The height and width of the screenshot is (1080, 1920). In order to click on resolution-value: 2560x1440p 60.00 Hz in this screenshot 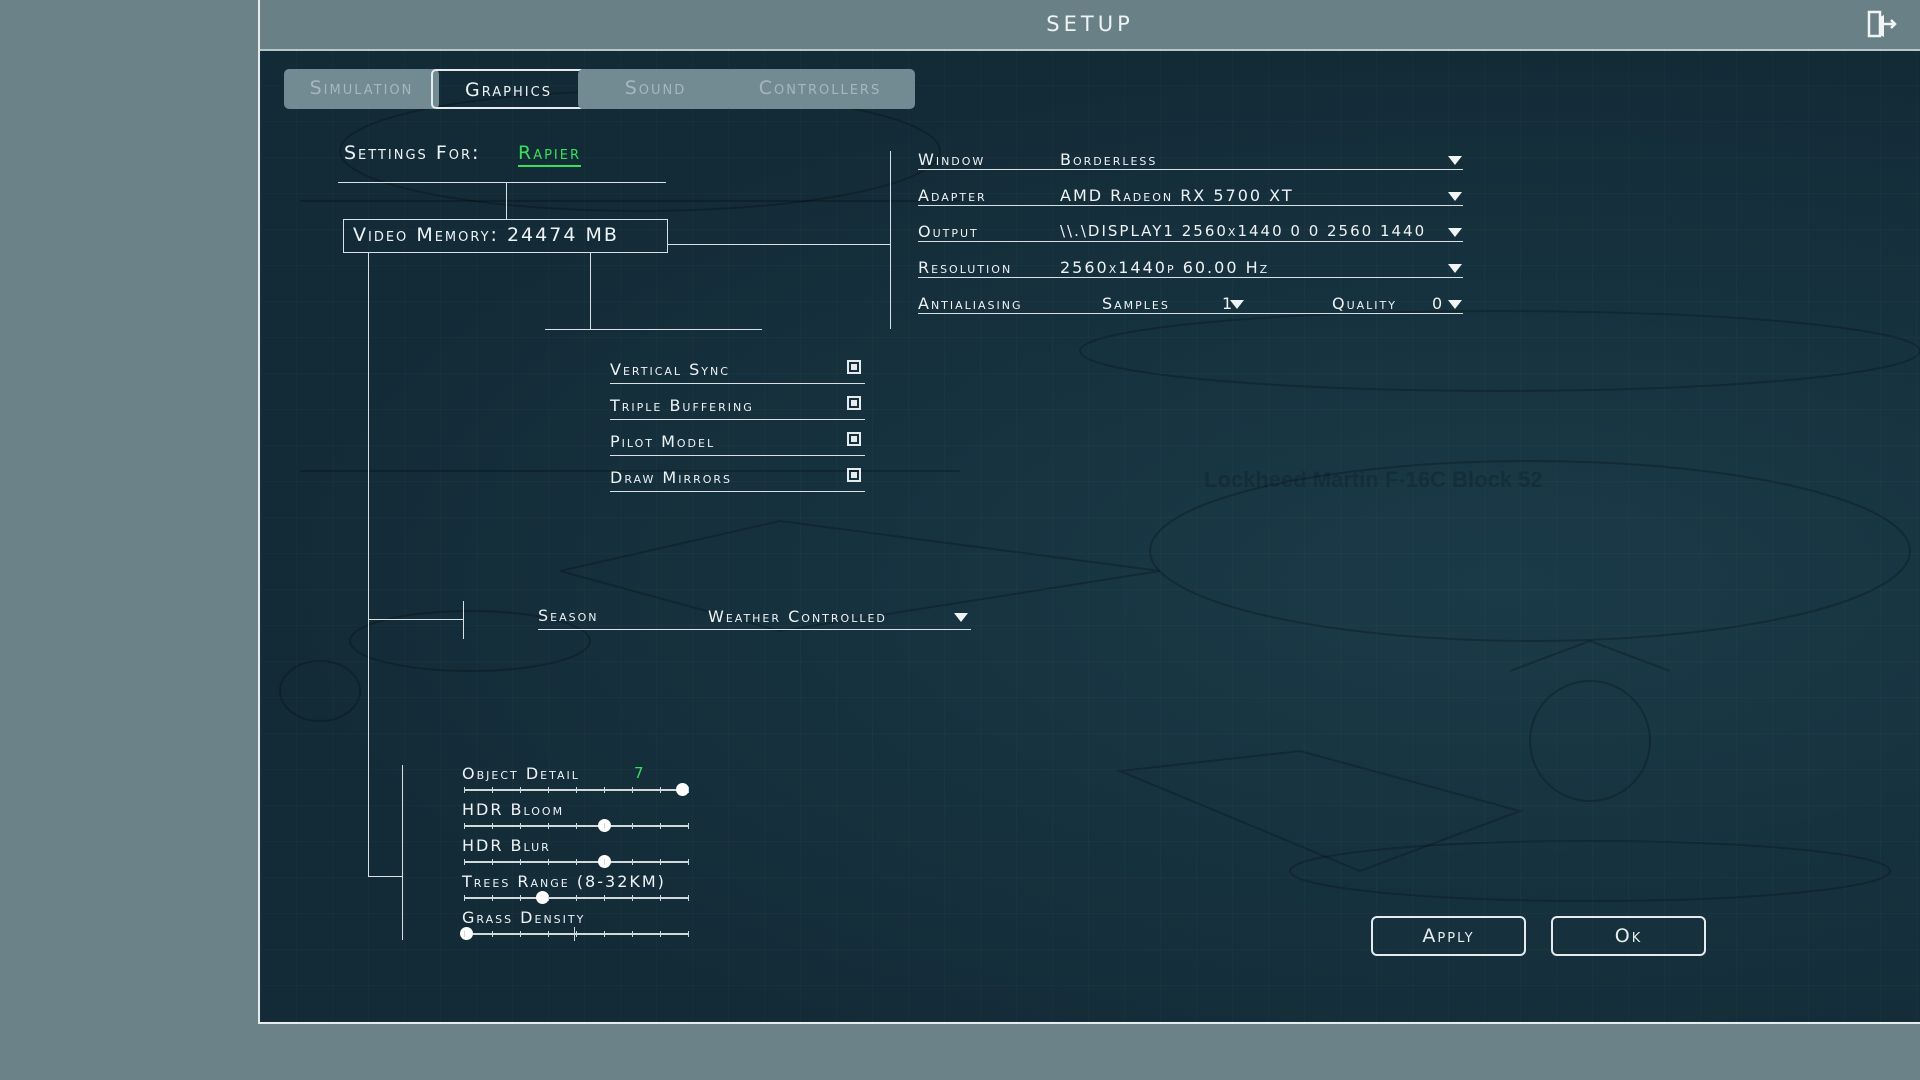, I will do `click(1164, 267)`.